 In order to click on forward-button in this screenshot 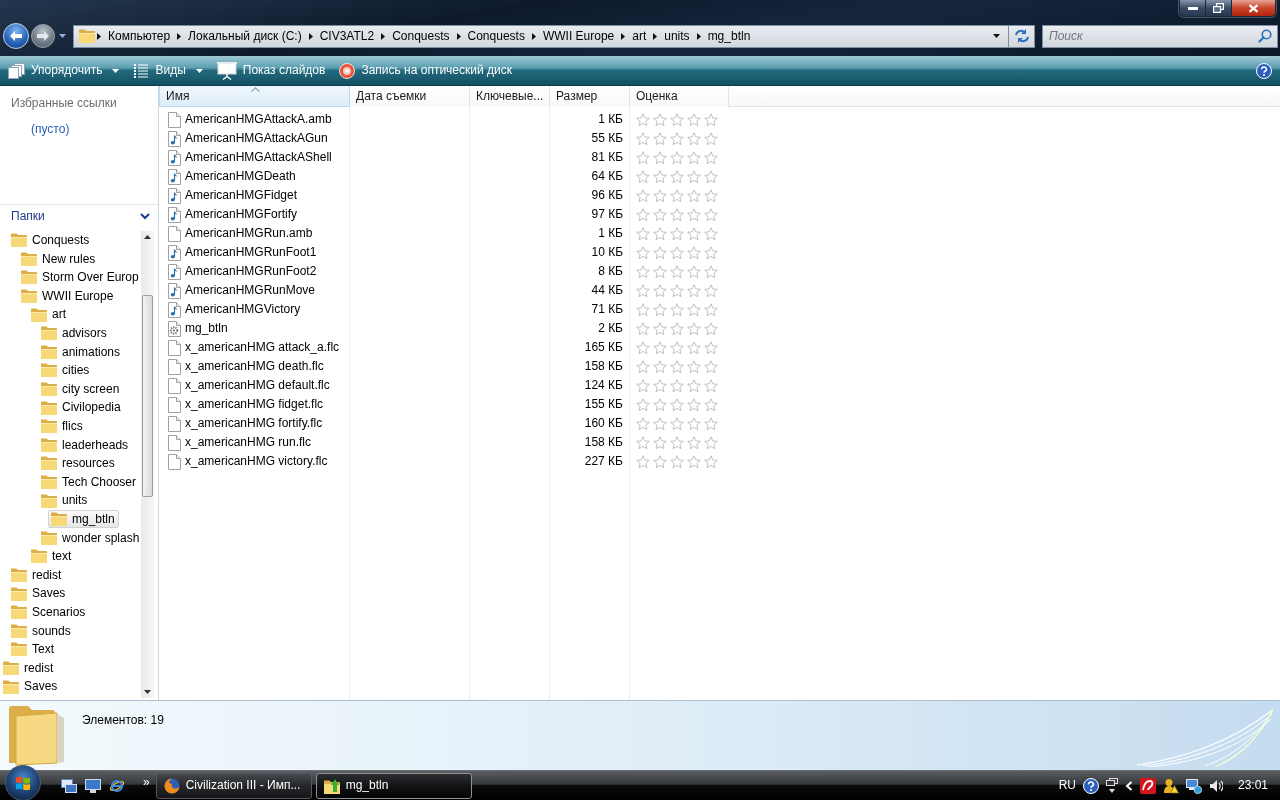, I will do `click(43, 36)`.